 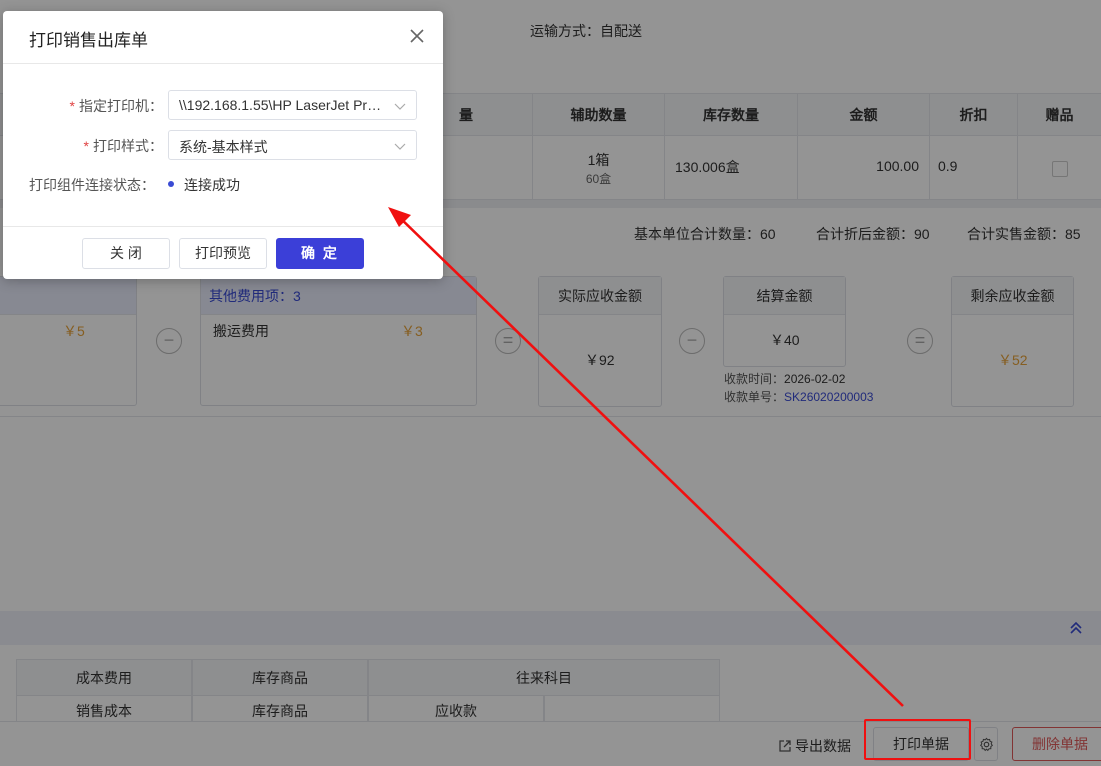 I want to click on style-select-value: 系统-基本样式, so click(x=223, y=147).